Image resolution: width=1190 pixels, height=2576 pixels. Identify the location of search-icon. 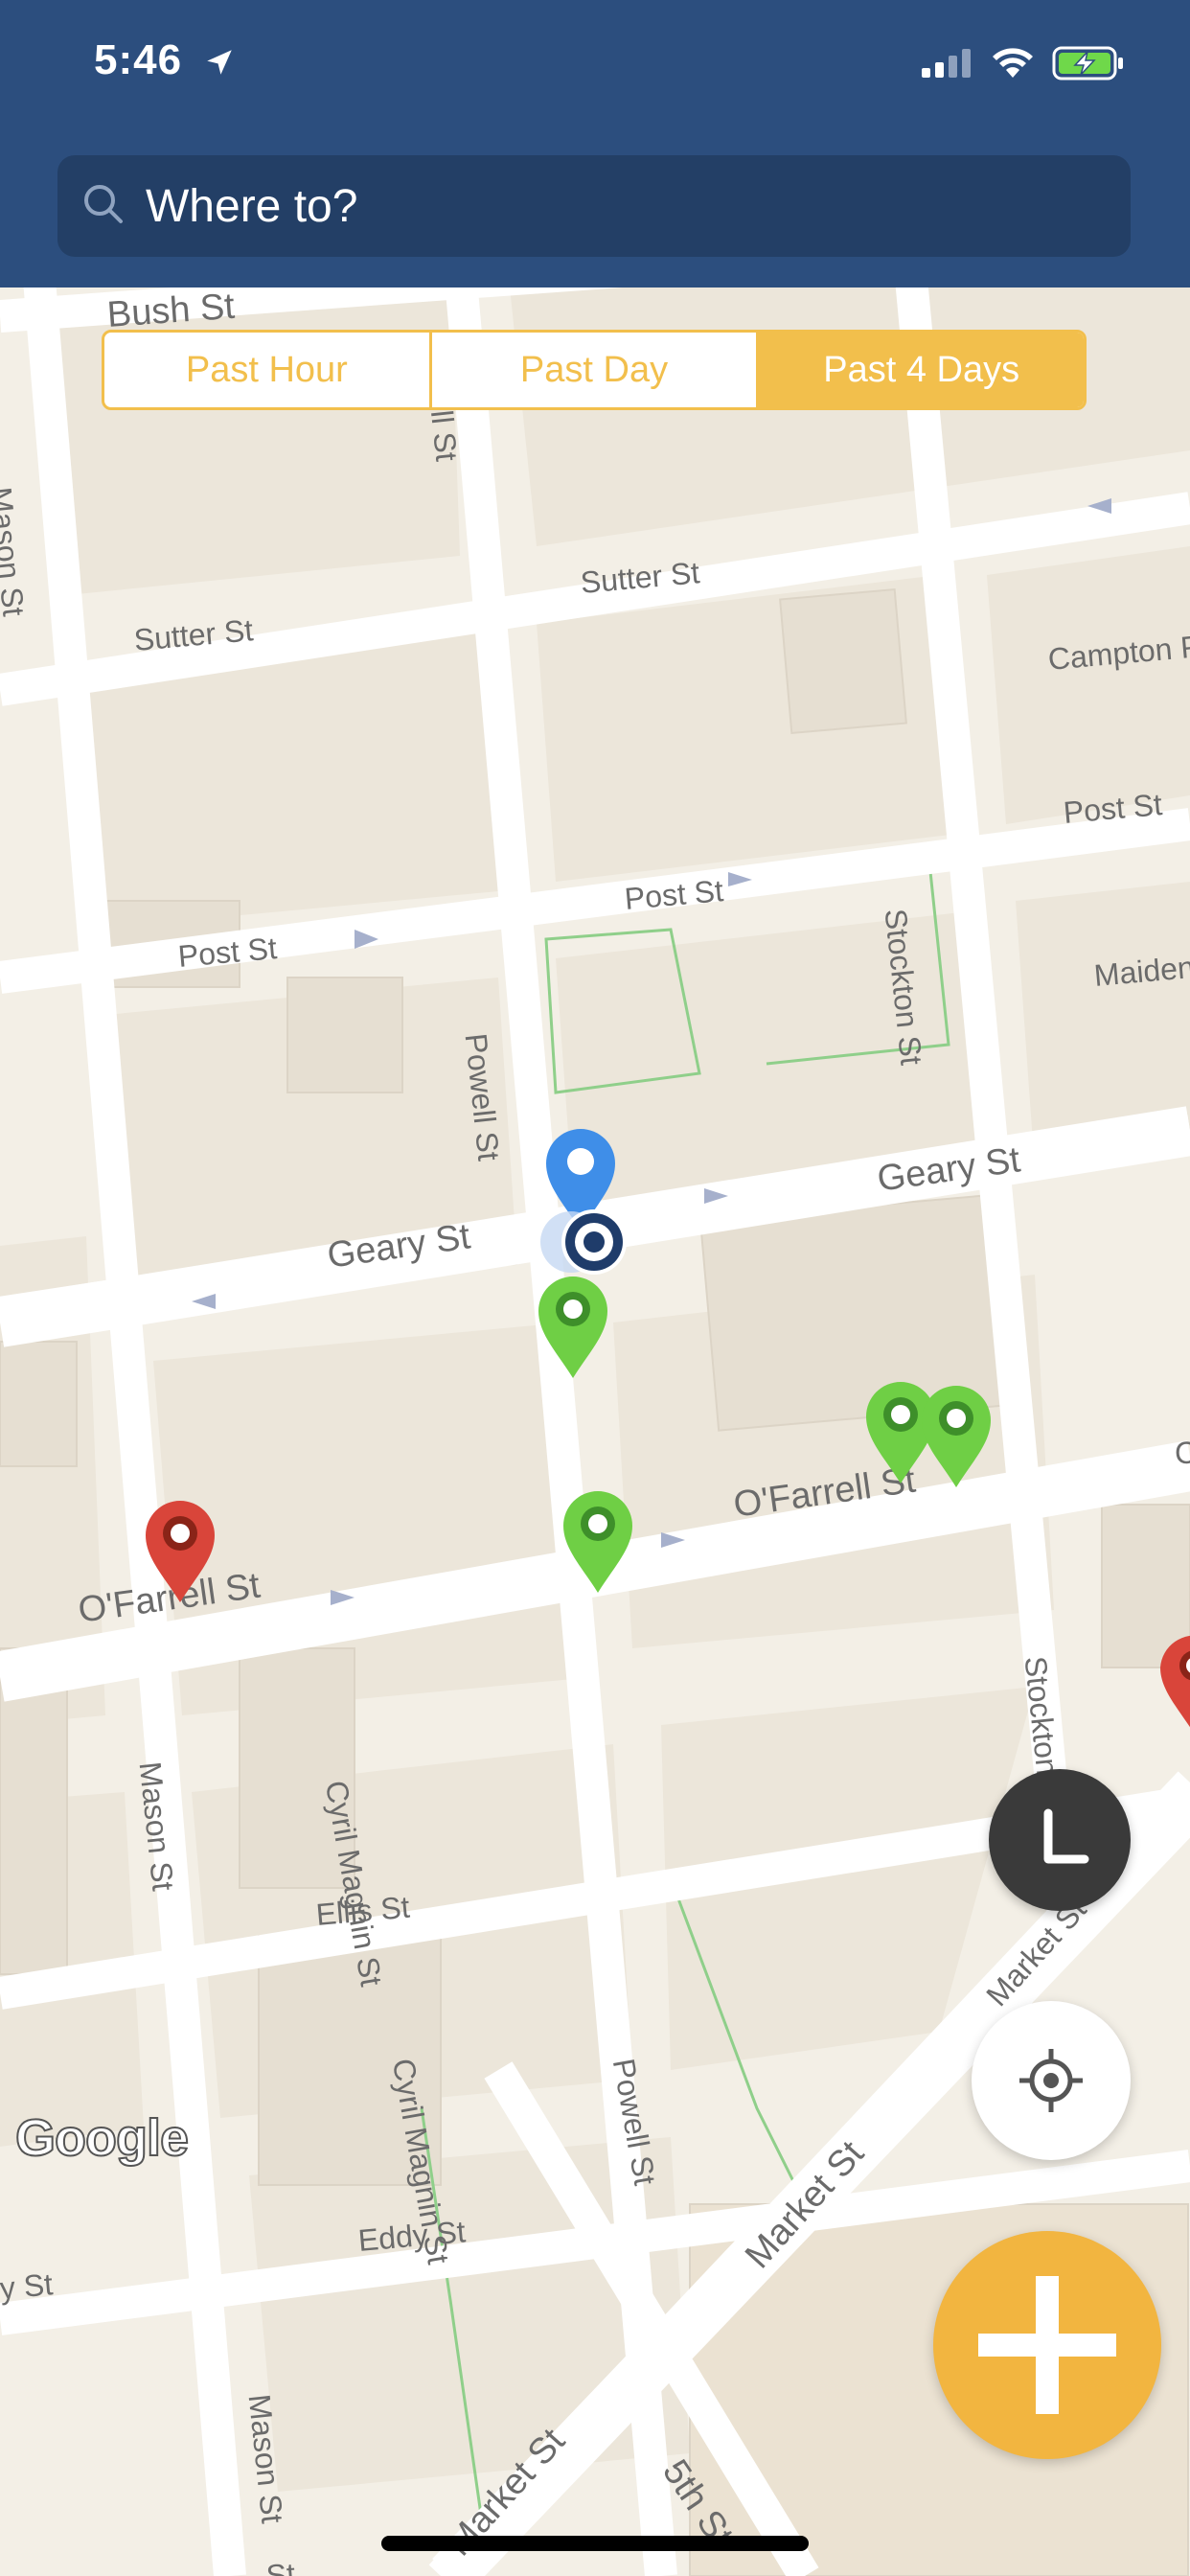
(103, 206).